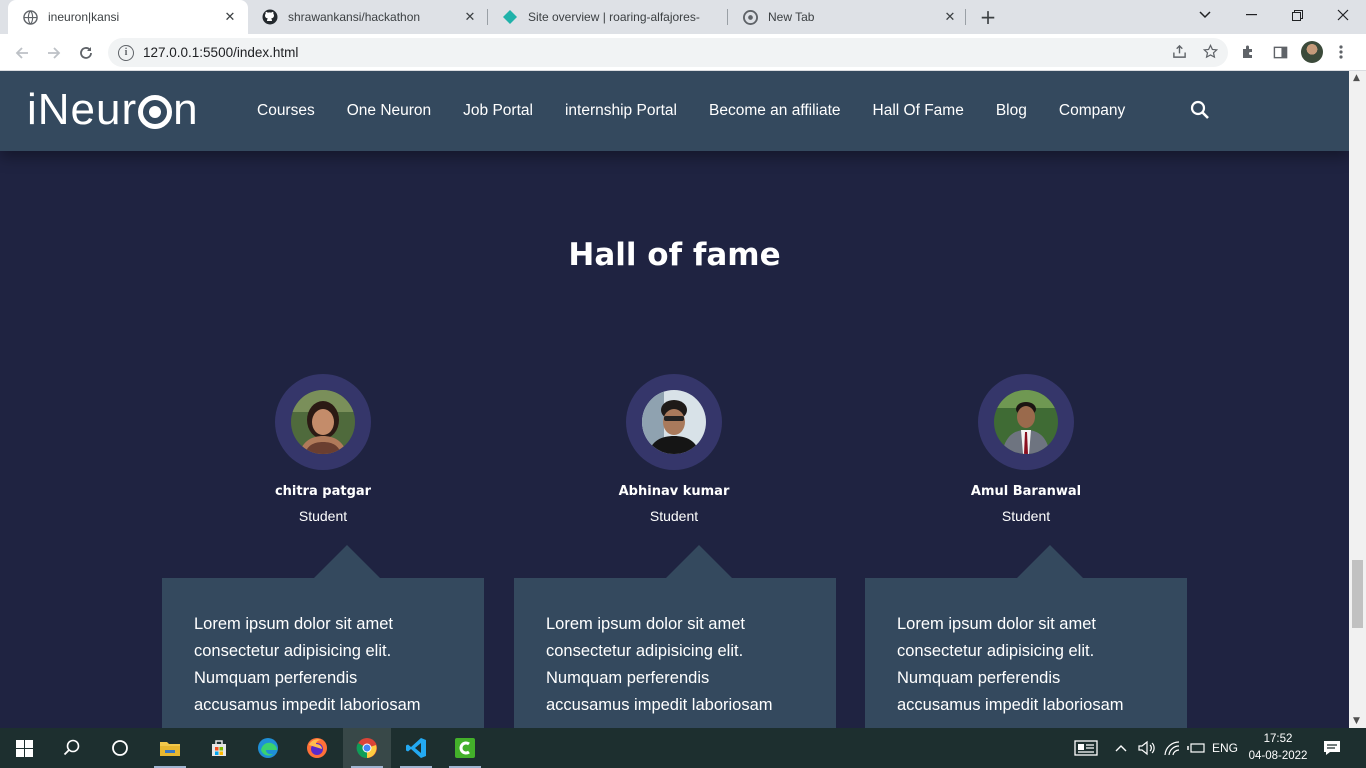  What do you see at coordinates (1248, 52) in the screenshot?
I see `extensions-icon` at bounding box center [1248, 52].